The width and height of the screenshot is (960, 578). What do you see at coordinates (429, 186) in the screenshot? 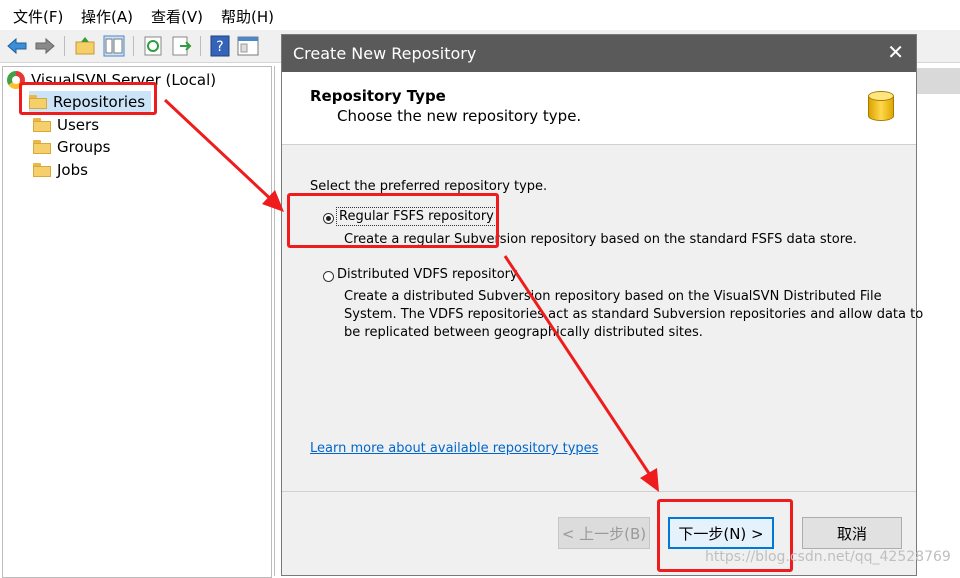
I see `selection-prompt: Select the preferred repository type.` at bounding box center [429, 186].